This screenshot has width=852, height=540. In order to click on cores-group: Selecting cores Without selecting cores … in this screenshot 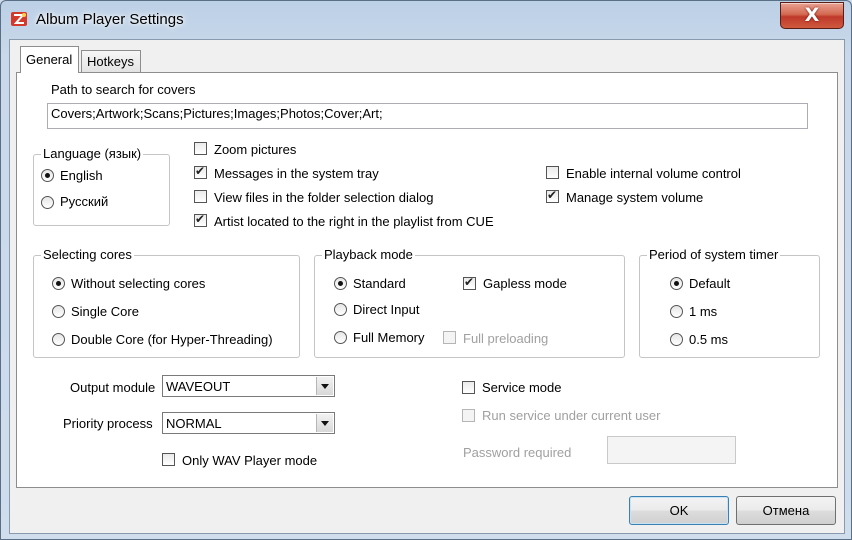, I will do `click(166, 302)`.